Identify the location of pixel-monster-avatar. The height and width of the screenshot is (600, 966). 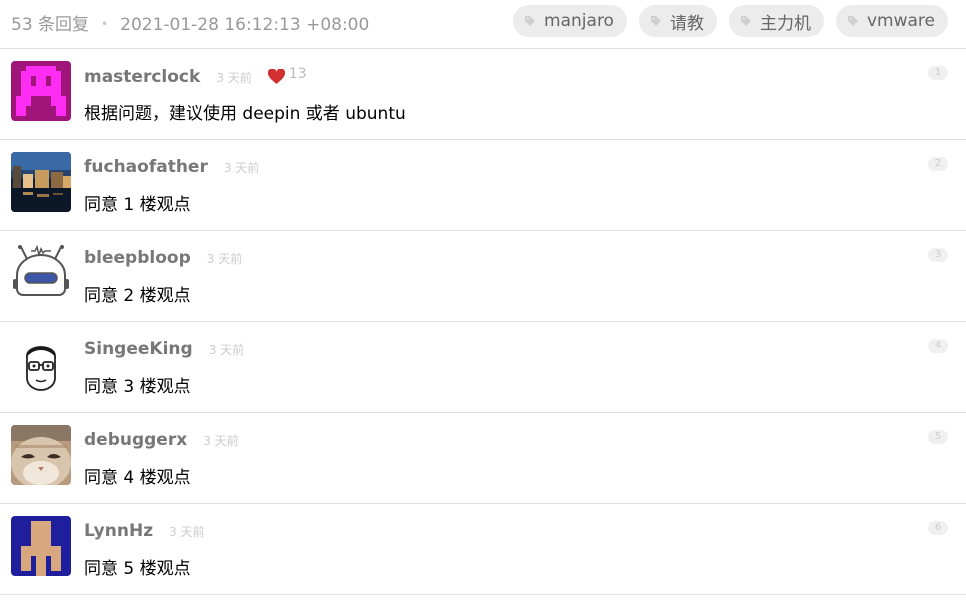
(41, 91).